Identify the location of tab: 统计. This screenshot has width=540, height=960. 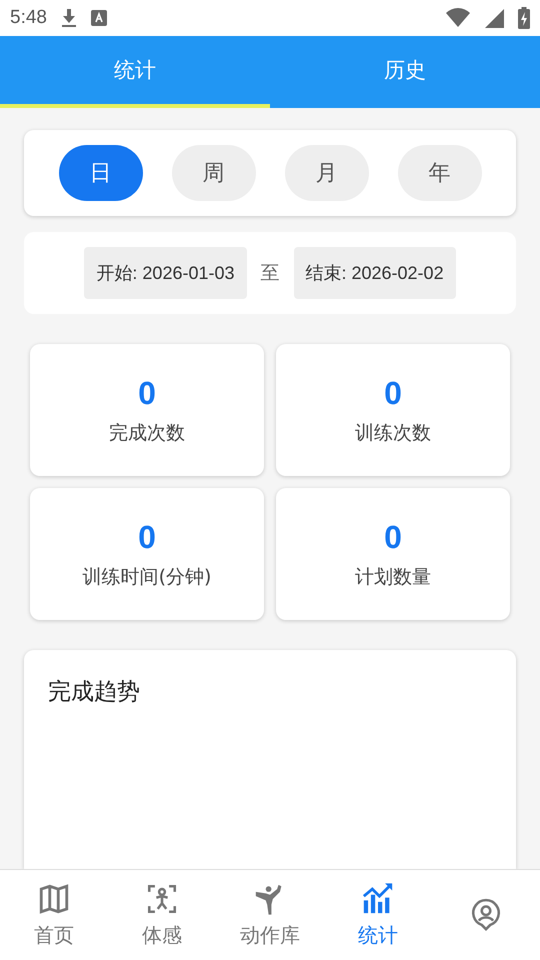
(135, 72).